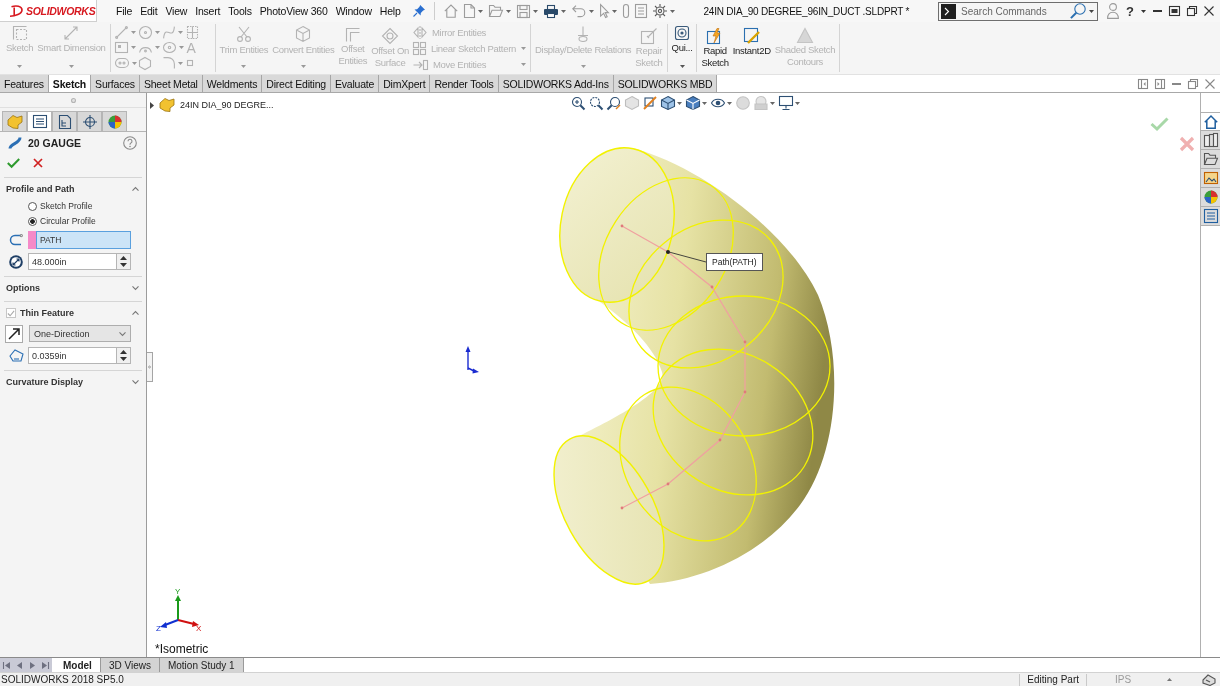 This screenshot has height=686, width=1220. What do you see at coordinates (355, 83) in the screenshot?
I see `command-tab: Evaluate` at bounding box center [355, 83].